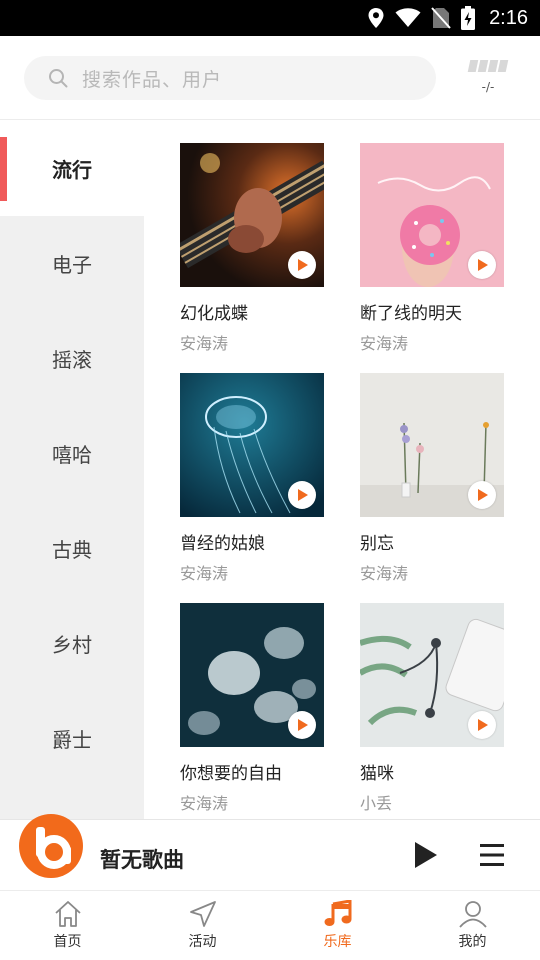 This screenshot has width=540, height=960. What do you see at coordinates (488, 87) in the screenshot?
I see `signal-text: -/-` at bounding box center [488, 87].